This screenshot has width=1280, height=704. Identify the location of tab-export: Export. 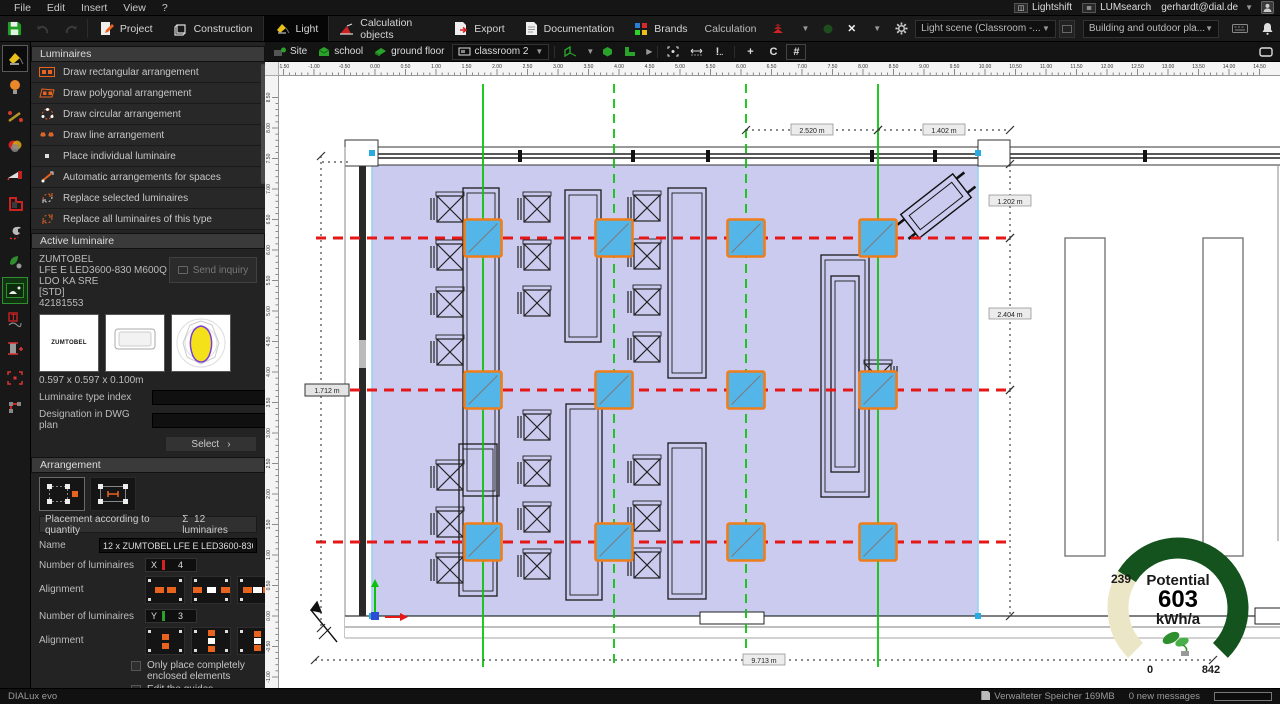
(479, 28).